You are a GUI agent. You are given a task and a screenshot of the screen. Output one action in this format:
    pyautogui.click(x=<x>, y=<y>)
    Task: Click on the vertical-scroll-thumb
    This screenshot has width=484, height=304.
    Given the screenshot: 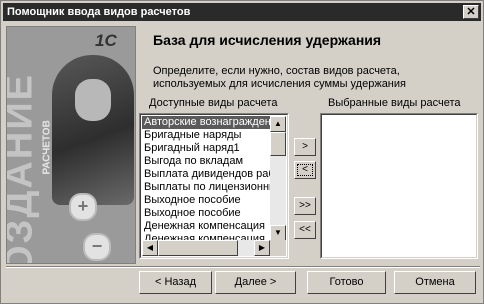 What is the action you would take?
    pyautogui.click(x=278, y=144)
    